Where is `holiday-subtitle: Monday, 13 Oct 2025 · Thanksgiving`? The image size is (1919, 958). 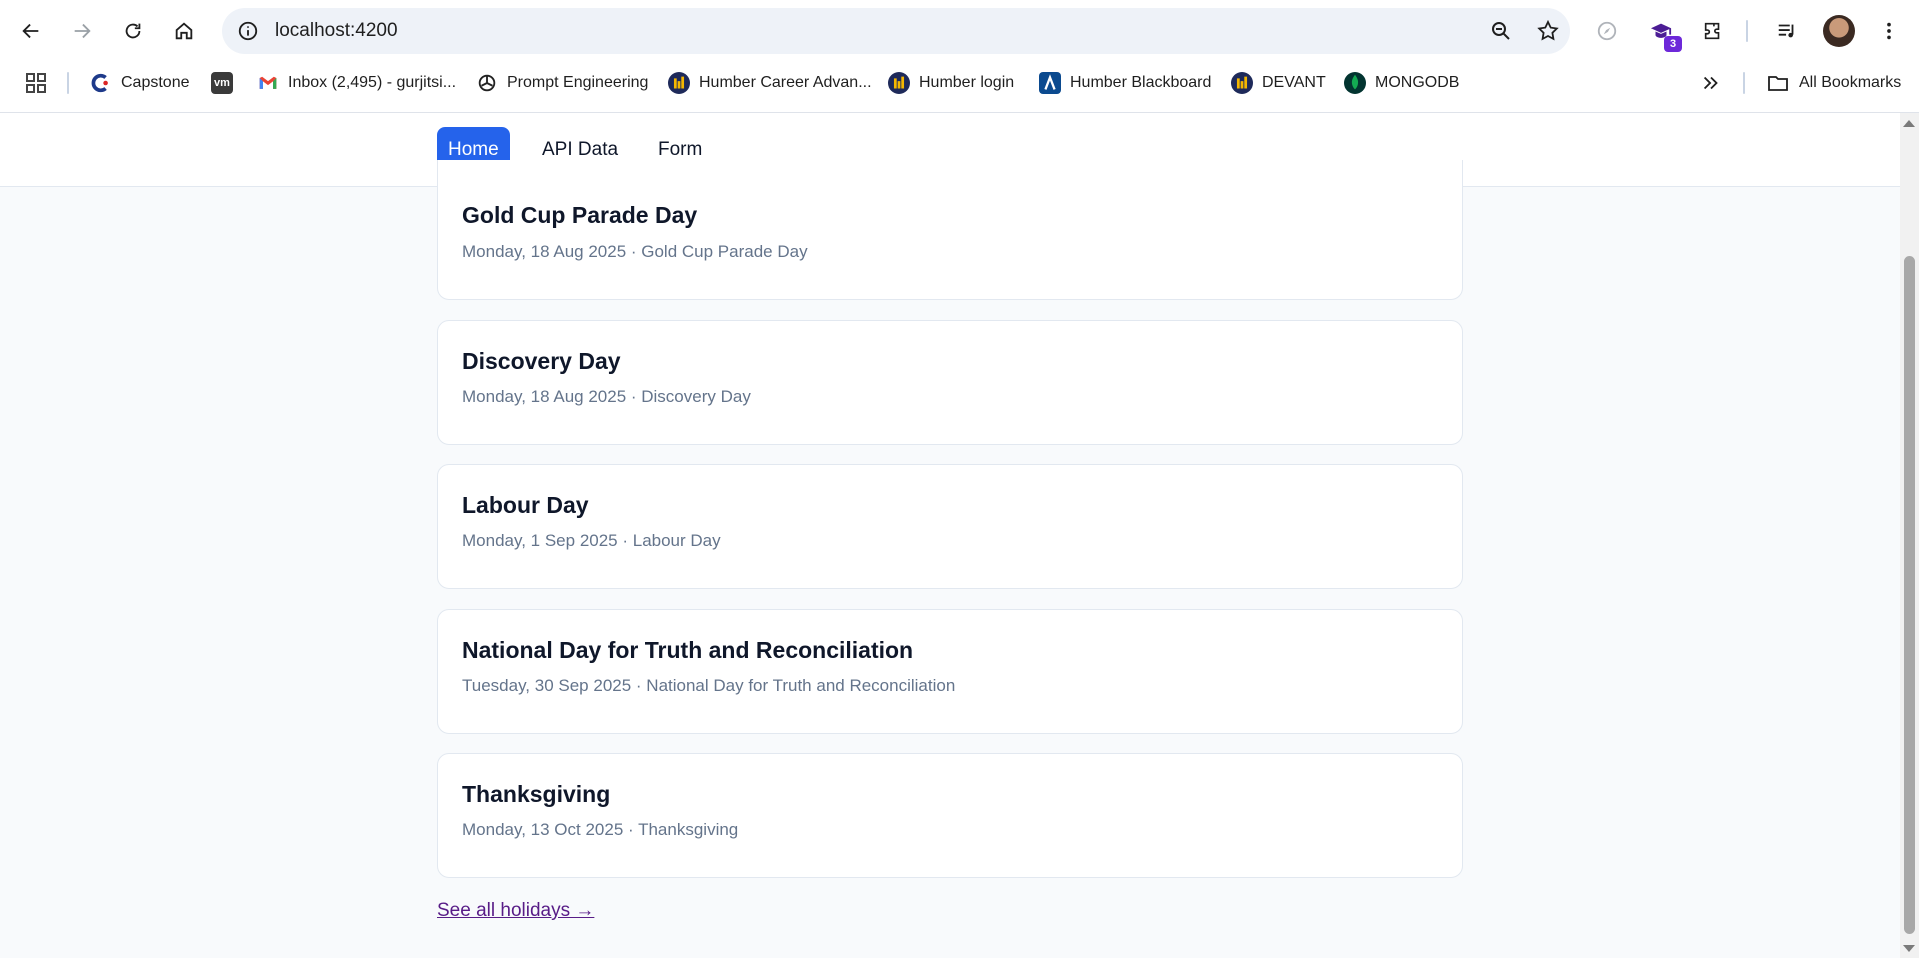 holiday-subtitle: Monday, 13 Oct 2025 · Thanksgiving is located at coordinates (600, 829).